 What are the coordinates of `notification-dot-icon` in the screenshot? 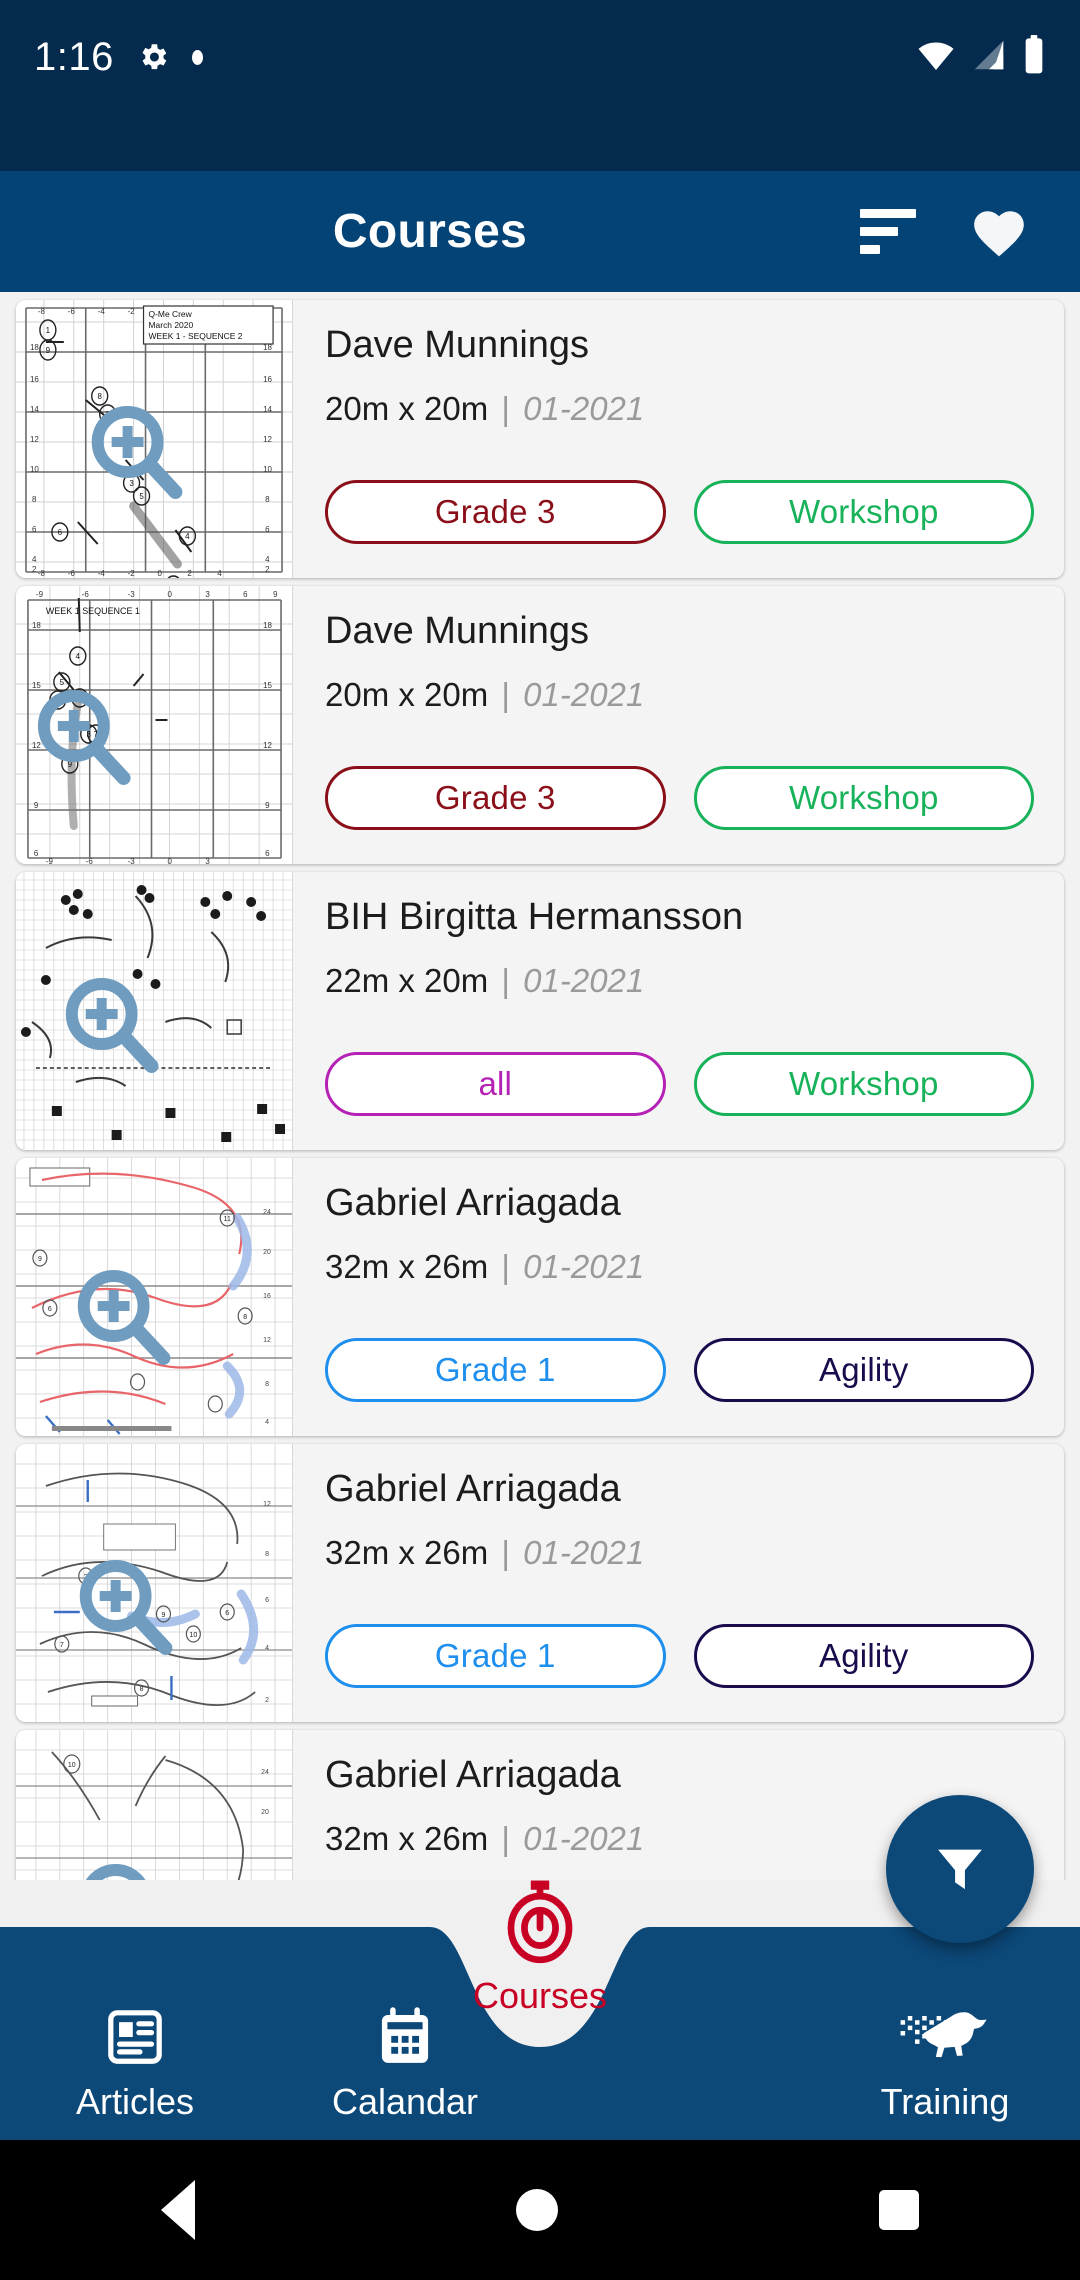 It's located at (197, 57).